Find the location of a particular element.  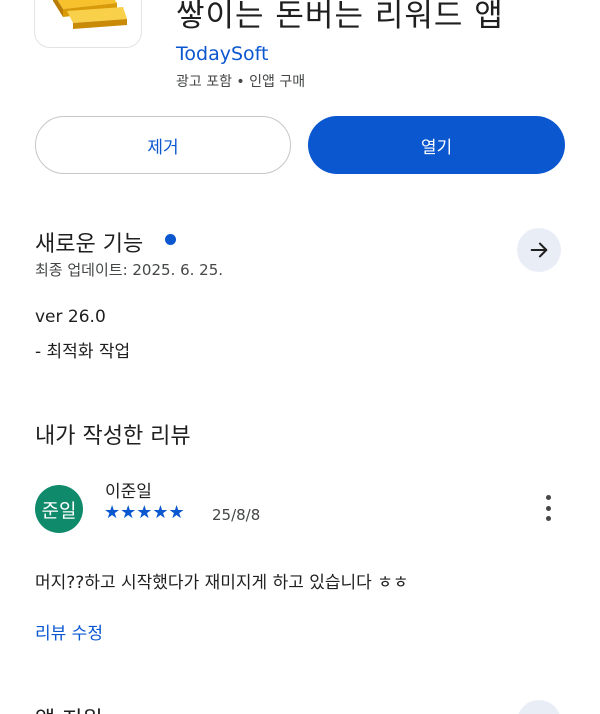

release-note: - 최적화 작업 is located at coordinates (83, 352).